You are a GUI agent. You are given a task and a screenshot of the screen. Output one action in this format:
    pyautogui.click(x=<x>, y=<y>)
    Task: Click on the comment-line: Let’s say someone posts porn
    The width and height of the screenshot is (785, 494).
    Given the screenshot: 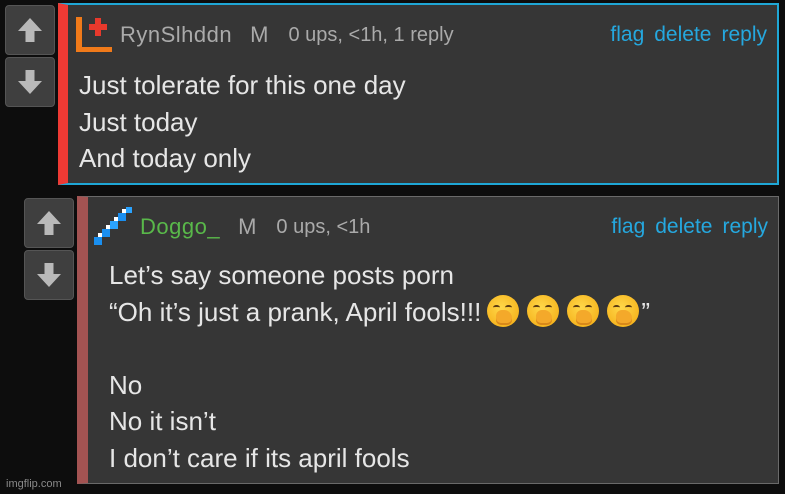 What is the action you would take?
    pyautogui.click(x=281, y=275)
    